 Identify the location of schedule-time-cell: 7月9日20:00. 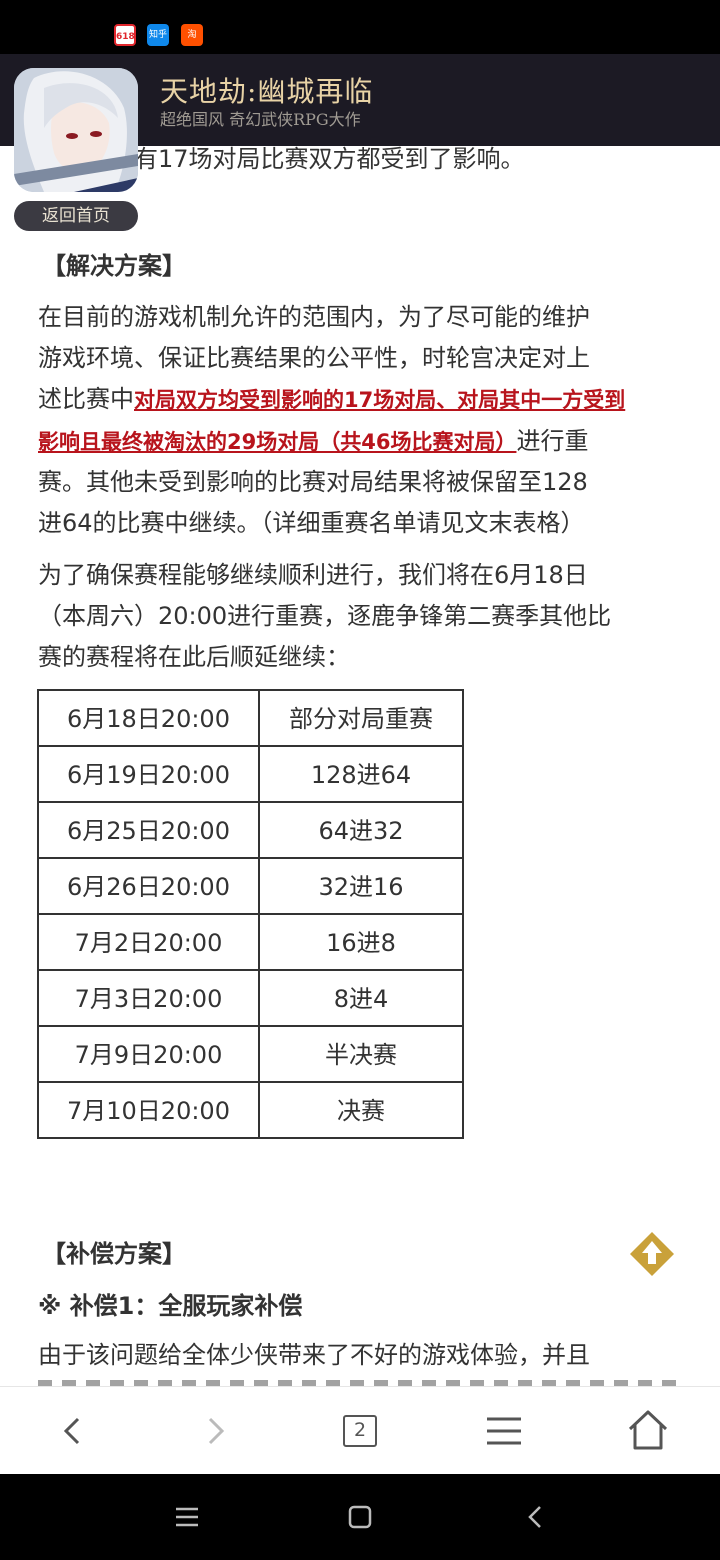
(148, 1054).